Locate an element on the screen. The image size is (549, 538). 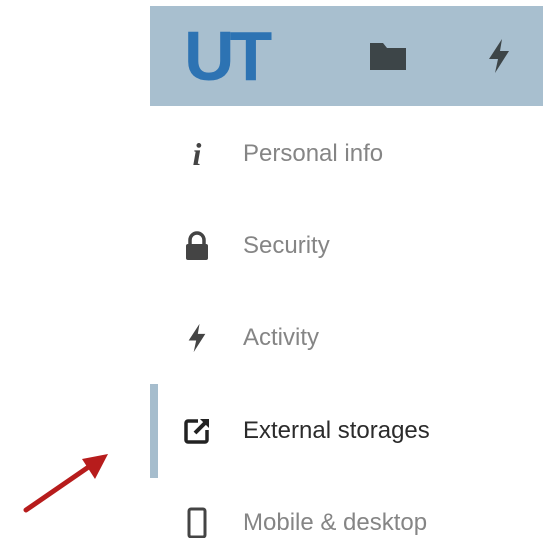
nav-item-security: Security is located at coordinates (349, 246).